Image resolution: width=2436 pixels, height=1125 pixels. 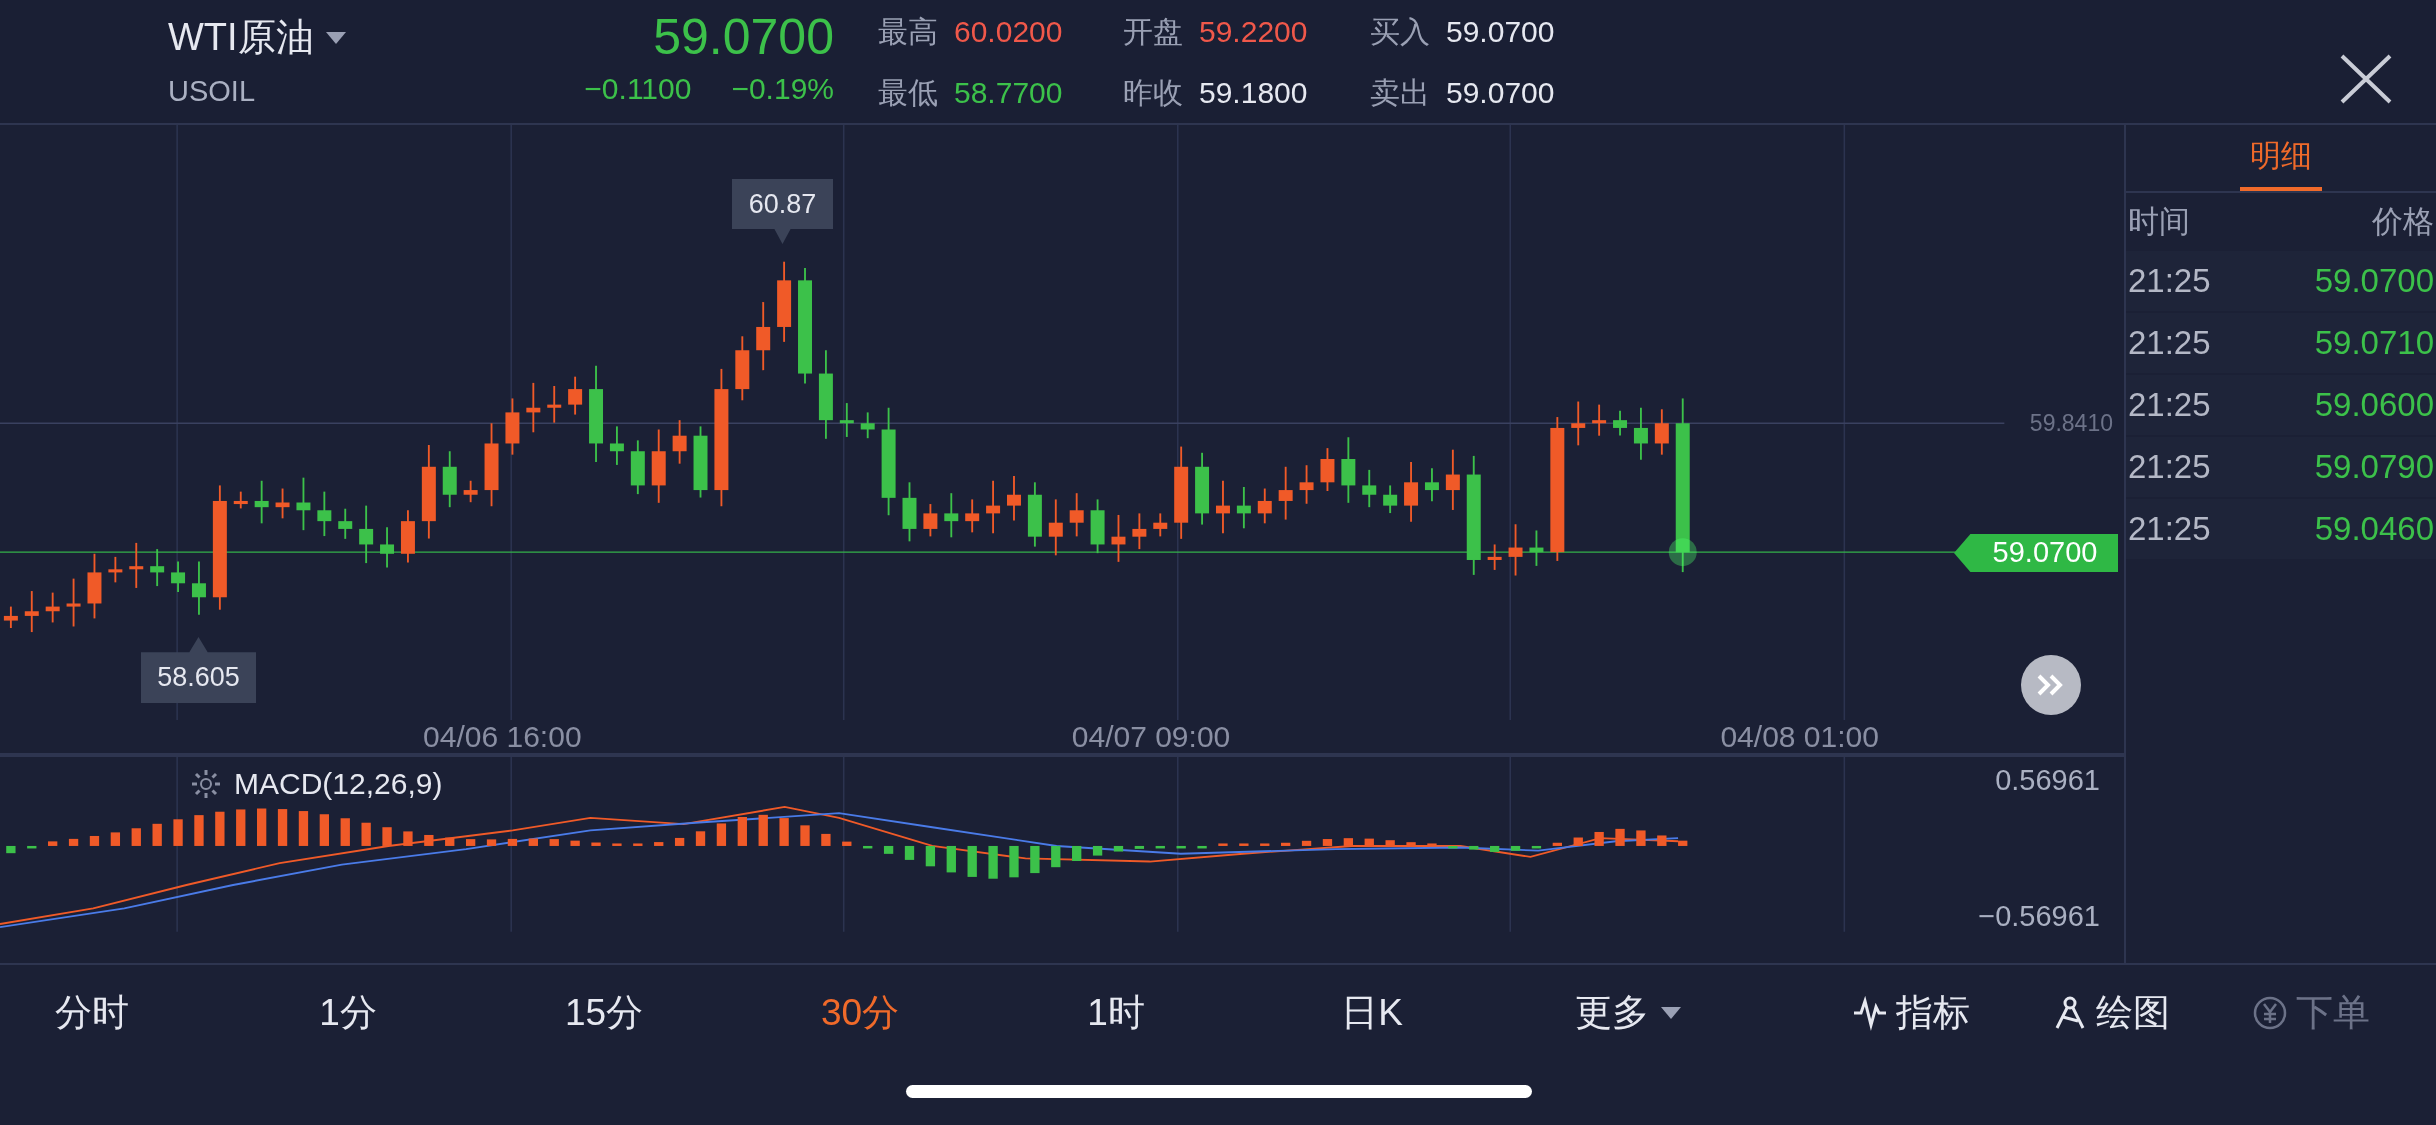 I want to click on period-tab: 30分, so click(x=860, y=1013).